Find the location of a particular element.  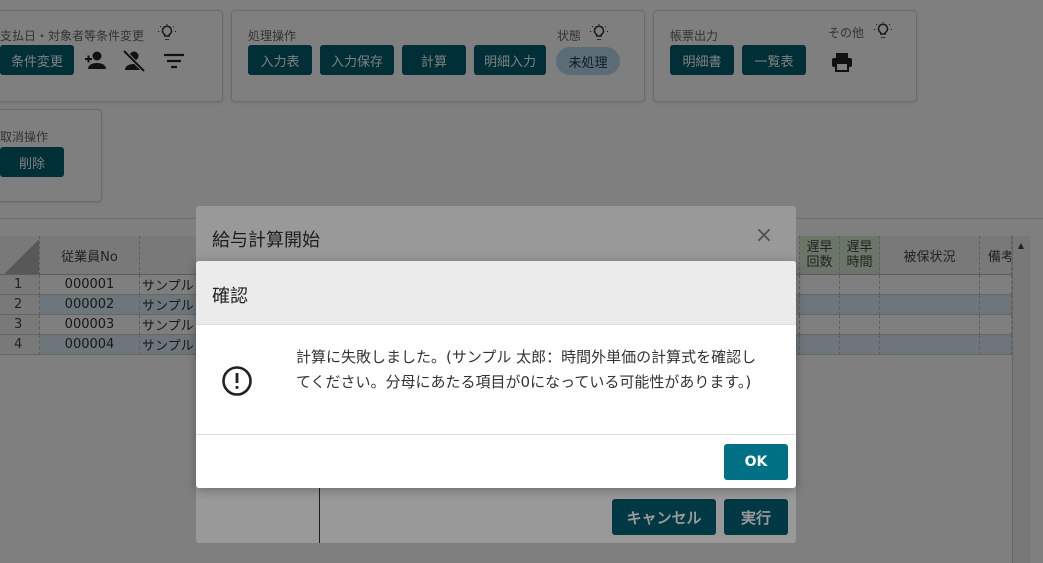

alert-circle-icon is located at coordinates (237, 381).